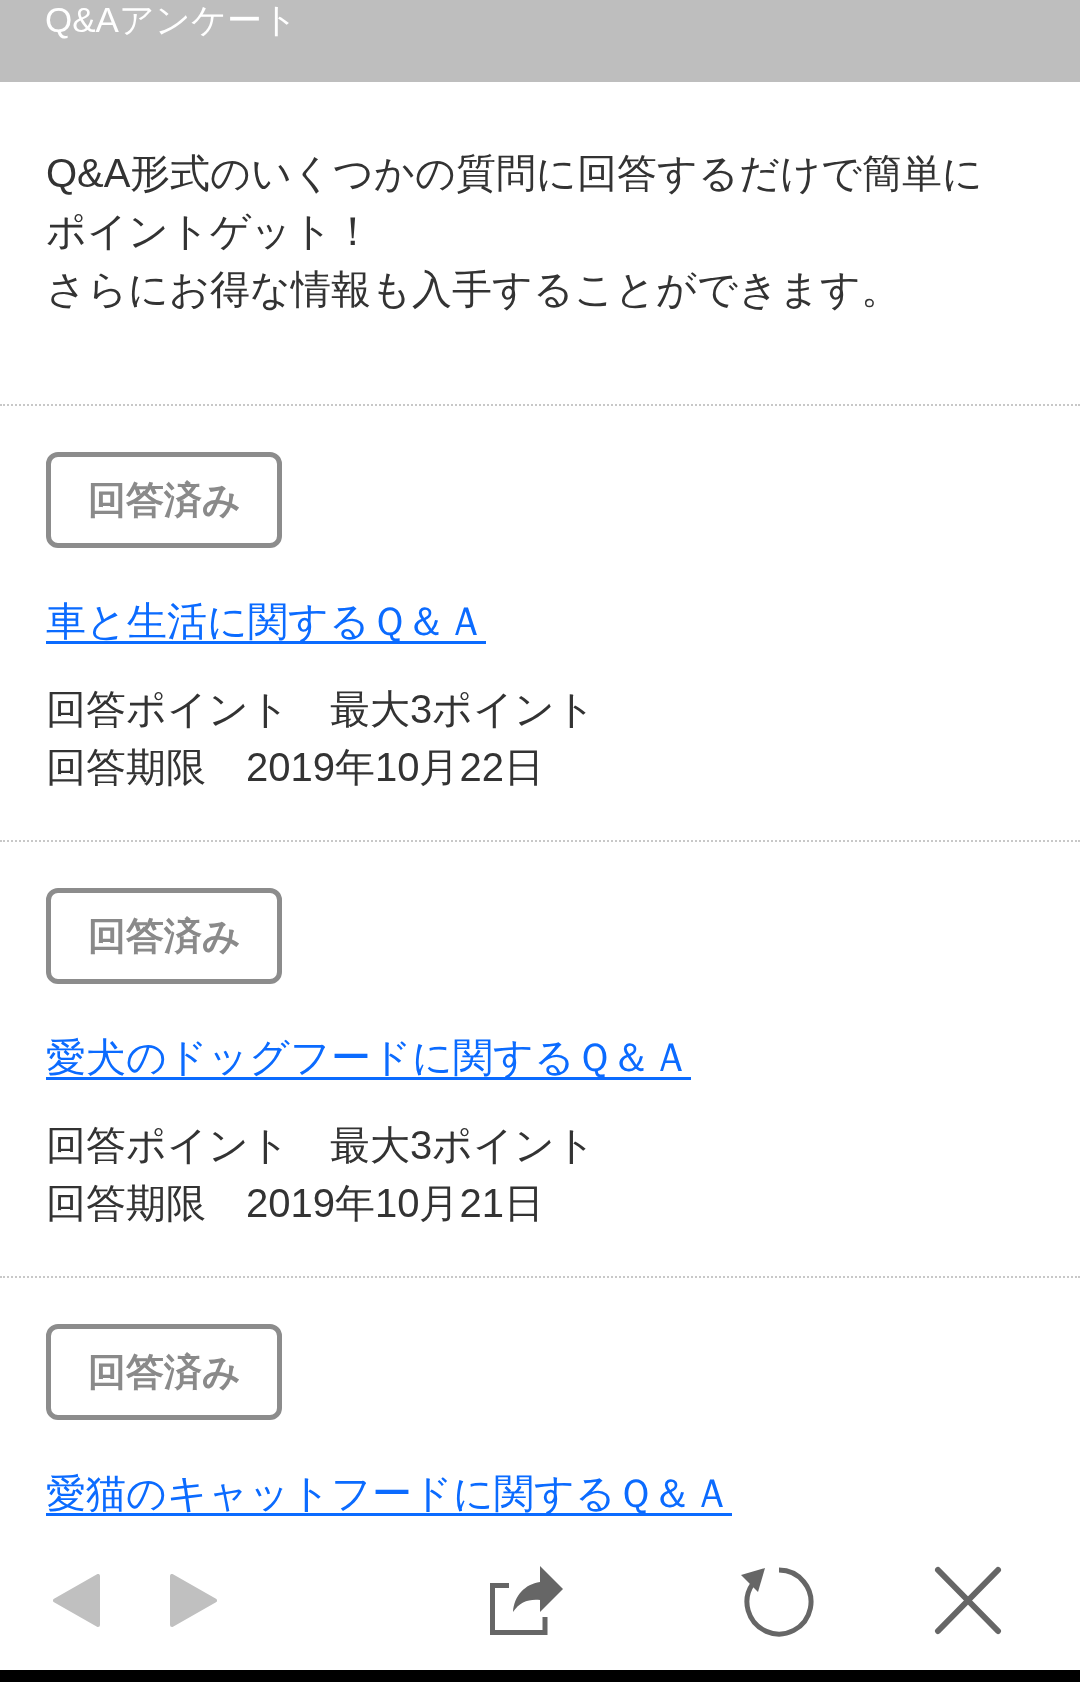  I want to click on intro-paragraph: Q&A形式のいくつかの質問に回答するだけで簡単に ポイントゲット！ さらにお得な情報も入手することができます。, so click(515, 231).